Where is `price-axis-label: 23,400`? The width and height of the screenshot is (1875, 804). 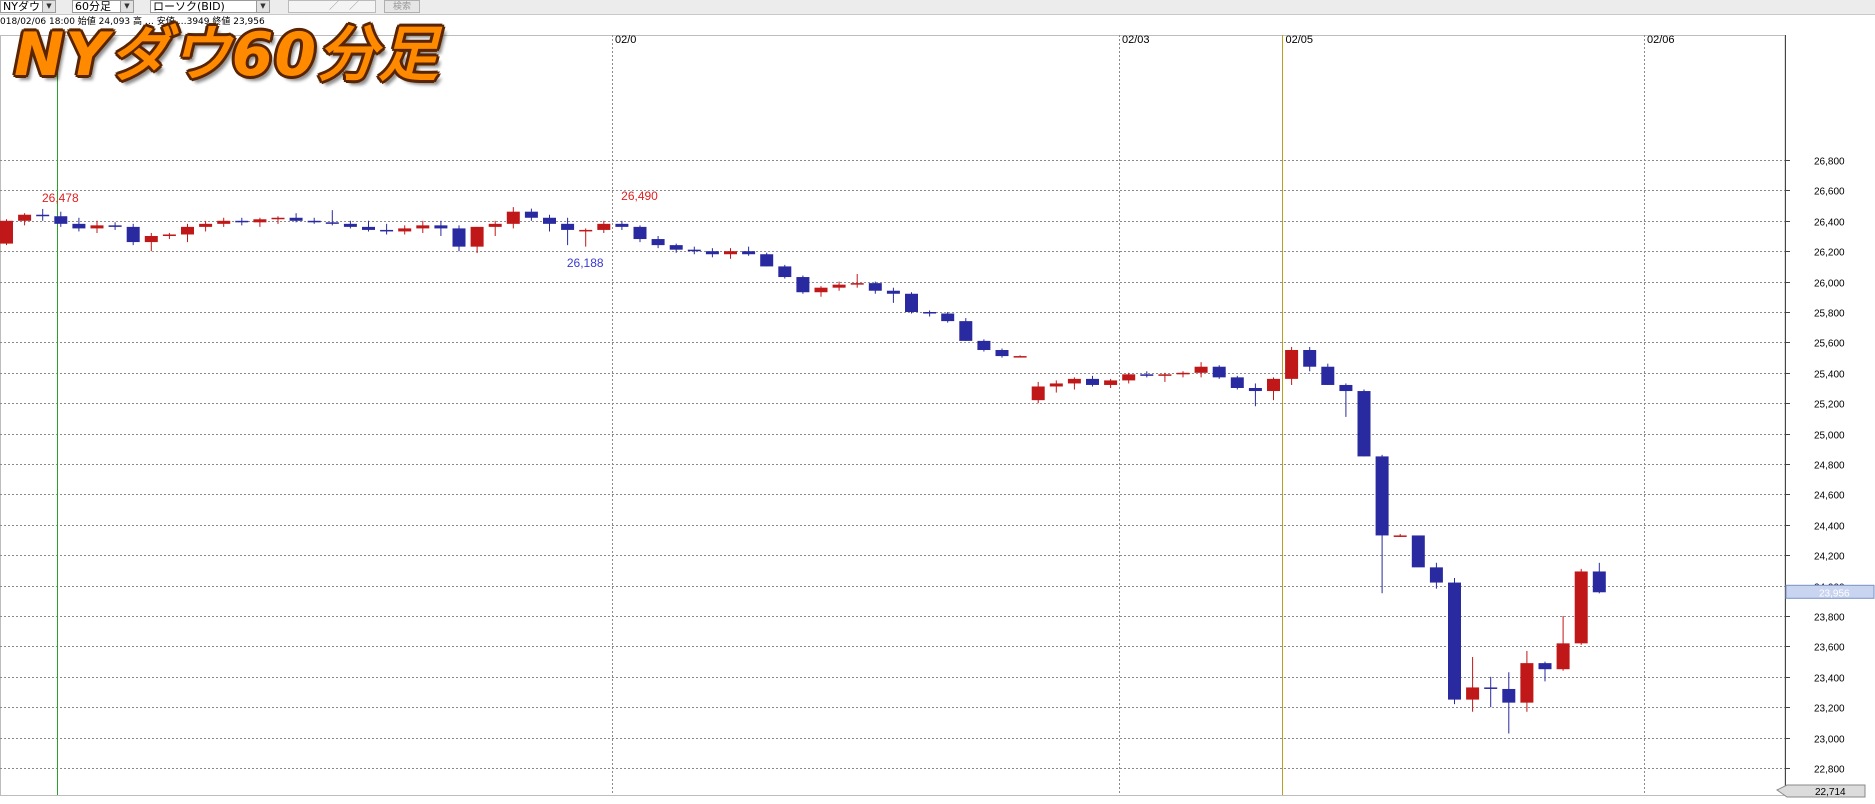
price-axis-label: 23,400 is located at coordinates (1829, 679).